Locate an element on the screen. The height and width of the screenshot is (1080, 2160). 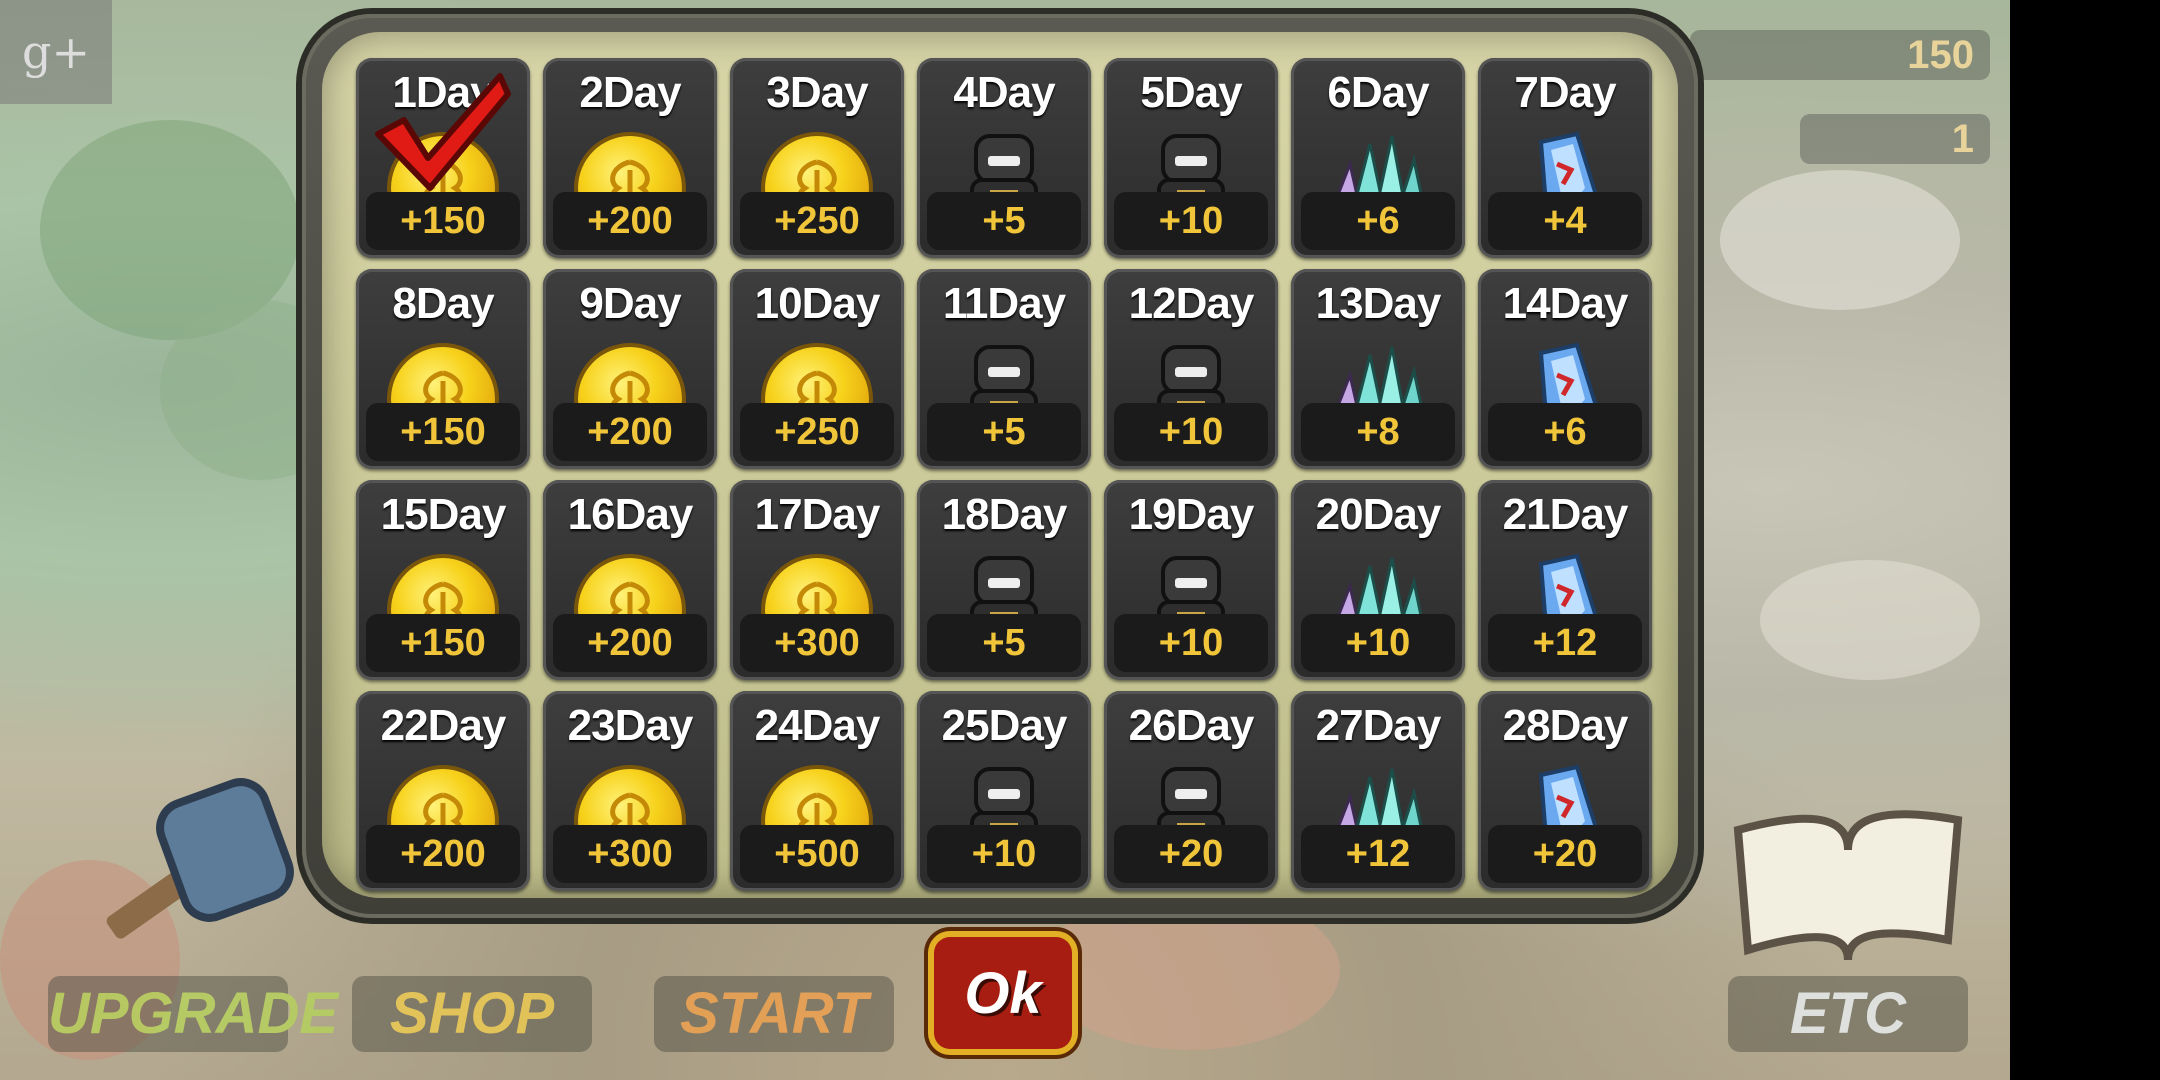
reward-cell-day-25: 25Day +10 is located at coordinates (1004, 791).